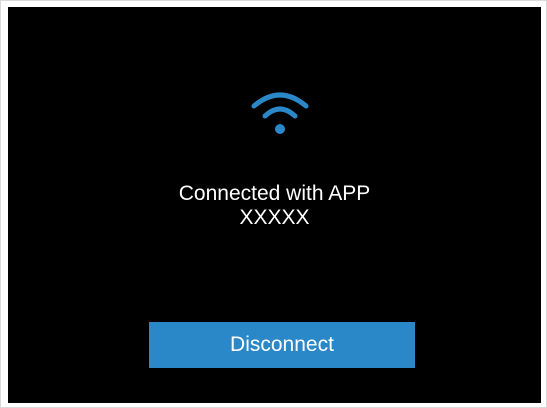 This screenshot has height=408, width=547. I want to click on connection-status-text: Connected with APP, so click(274, 193).